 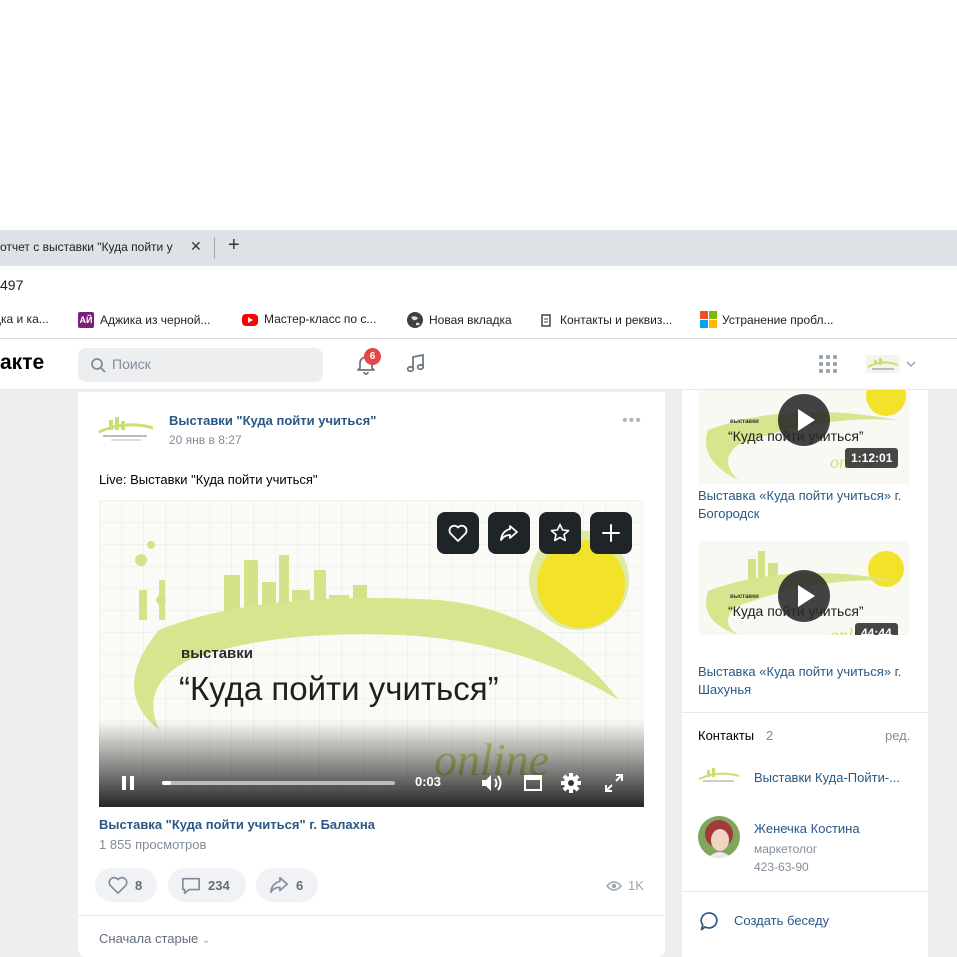 What do you see at coordinates (128, 783) in the screenshot?
I see `pause-icon` at bounding box center [128, 783].